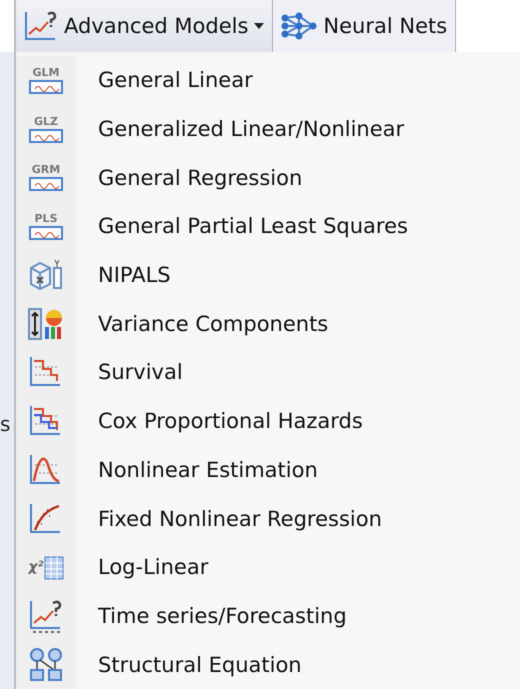 This screenshot has height=689, width=520. What do you see at coordinates (268, 421) in the screenshot?
I see `menu-item: Cox Proportional Hazards` at bounding box center [268, 421].